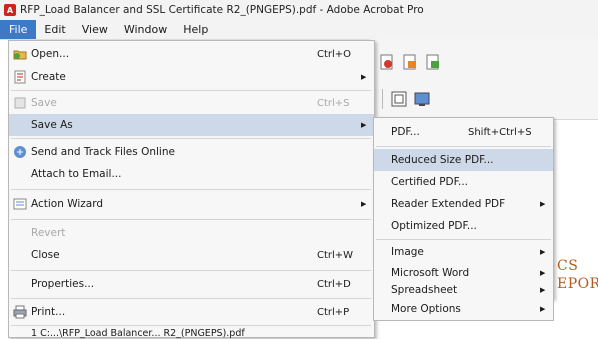 The width and height of the screenshot is (598, 339). What do you see at coordinates (18, 29) in the screenshot?
I see `menu-file: File` at bounding box center [18, 29].